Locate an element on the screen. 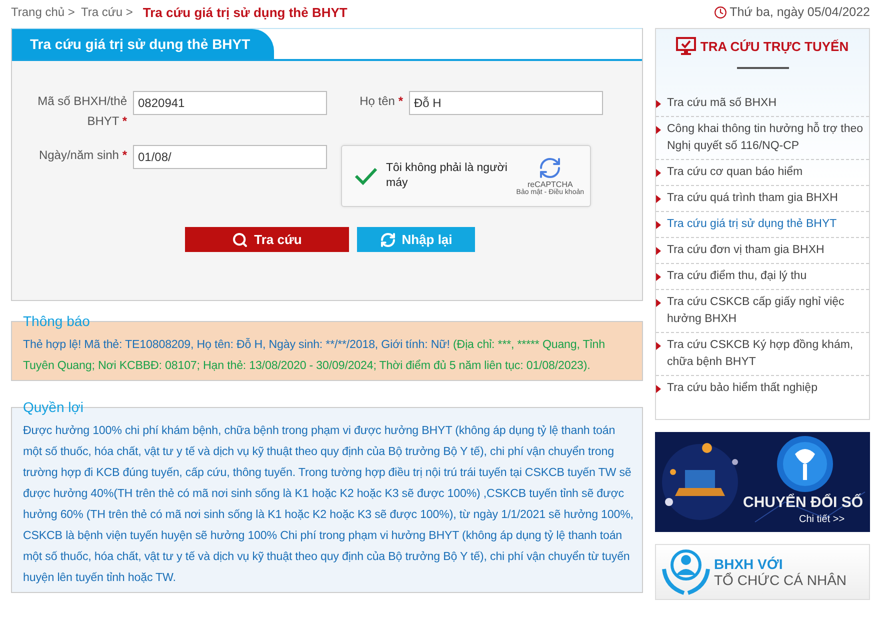  field-label: Họ tên * is located at coordinates (380, 101).